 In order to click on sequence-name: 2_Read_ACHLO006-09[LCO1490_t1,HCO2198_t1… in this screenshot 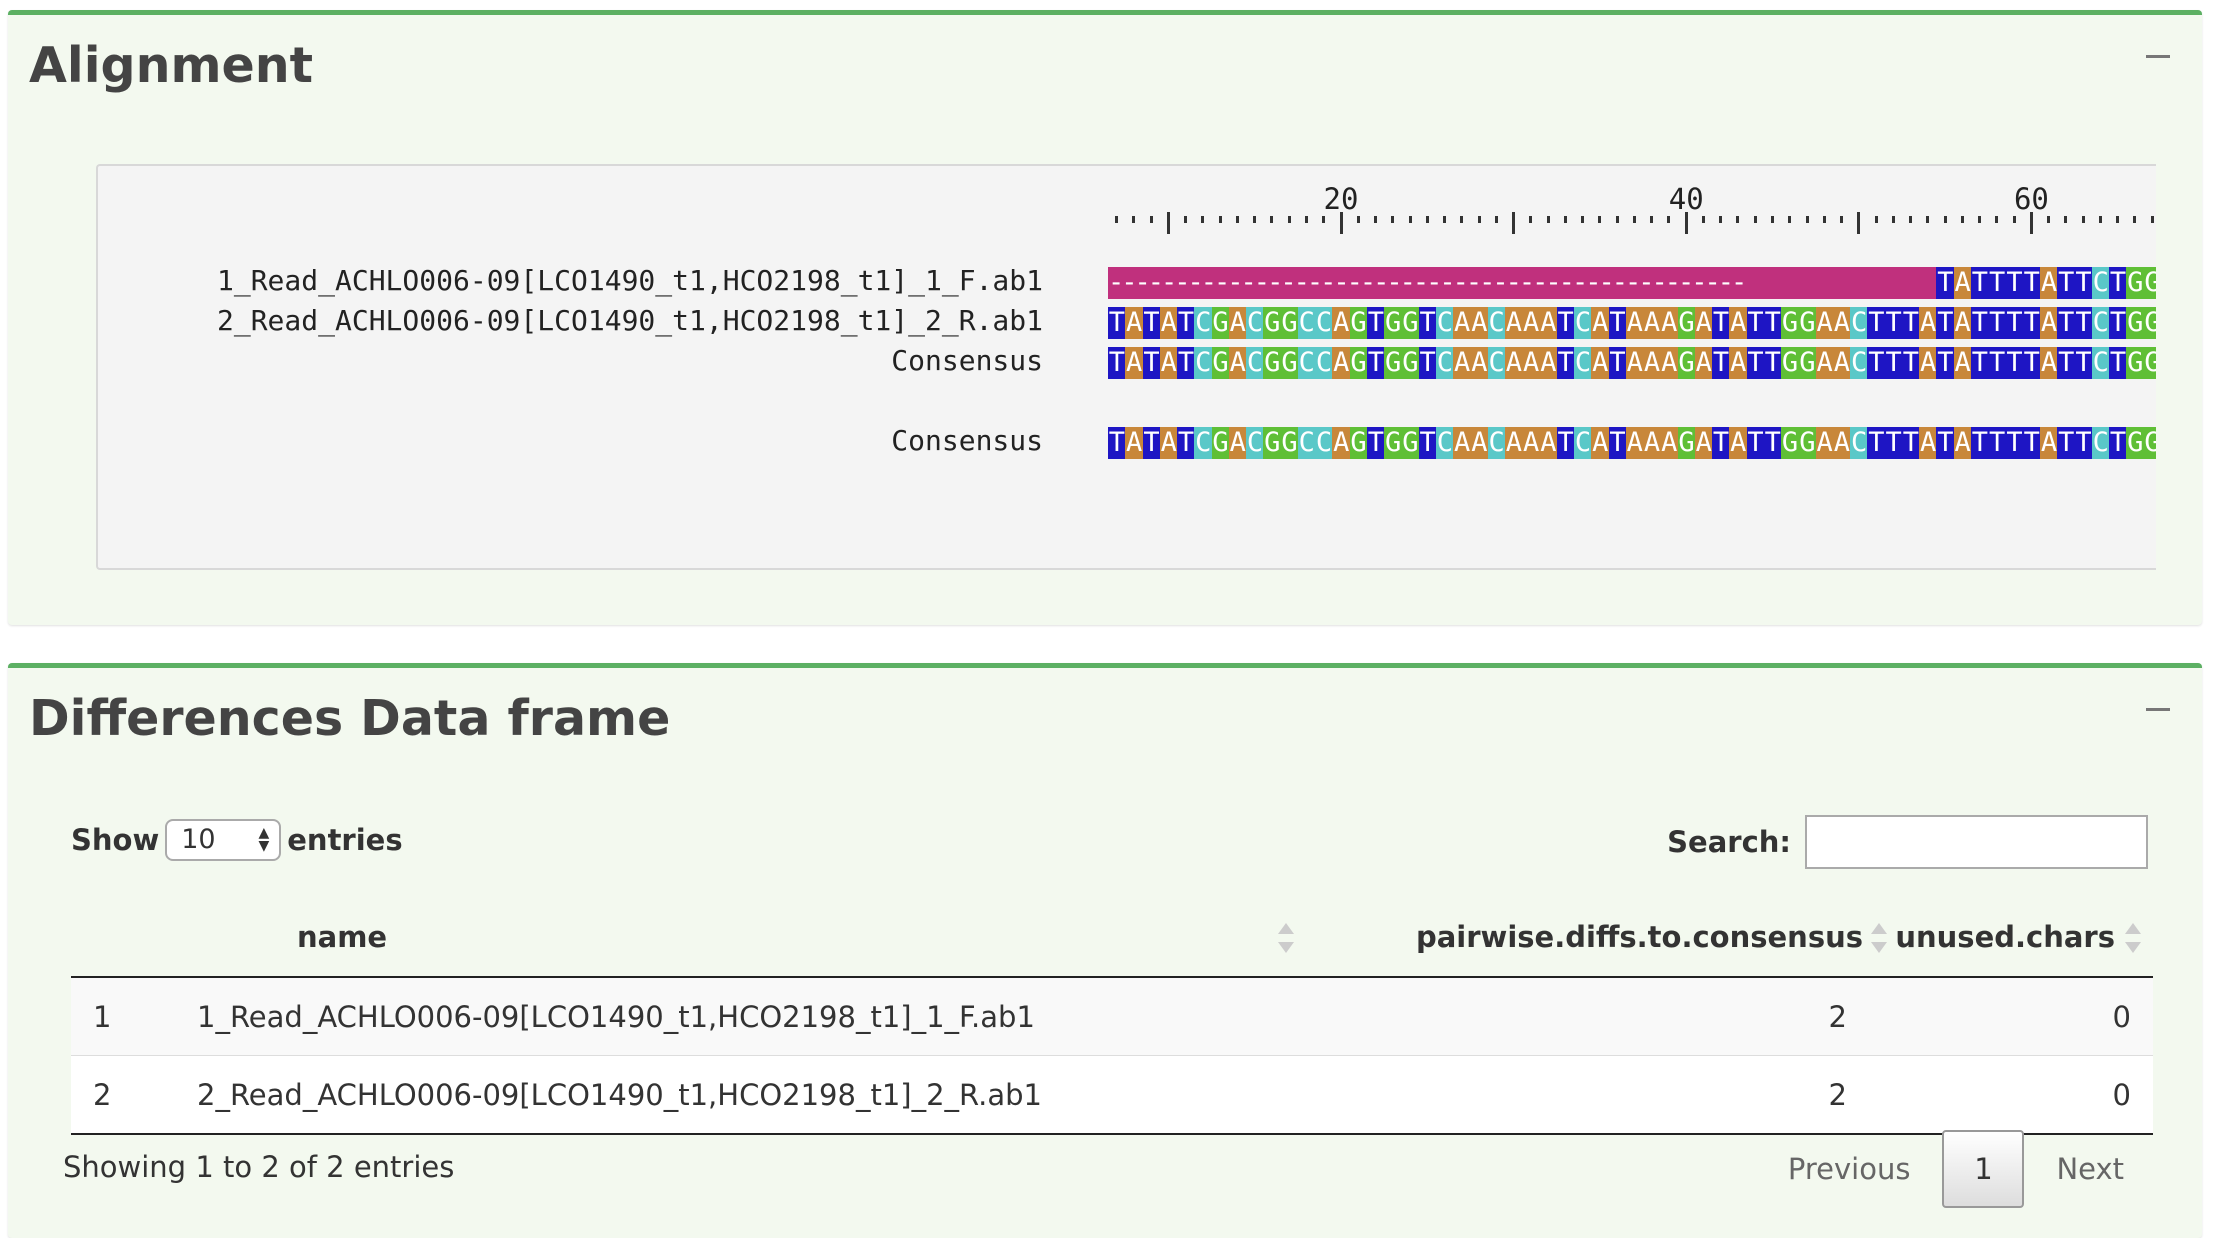, I will do `click(629, 320)`.